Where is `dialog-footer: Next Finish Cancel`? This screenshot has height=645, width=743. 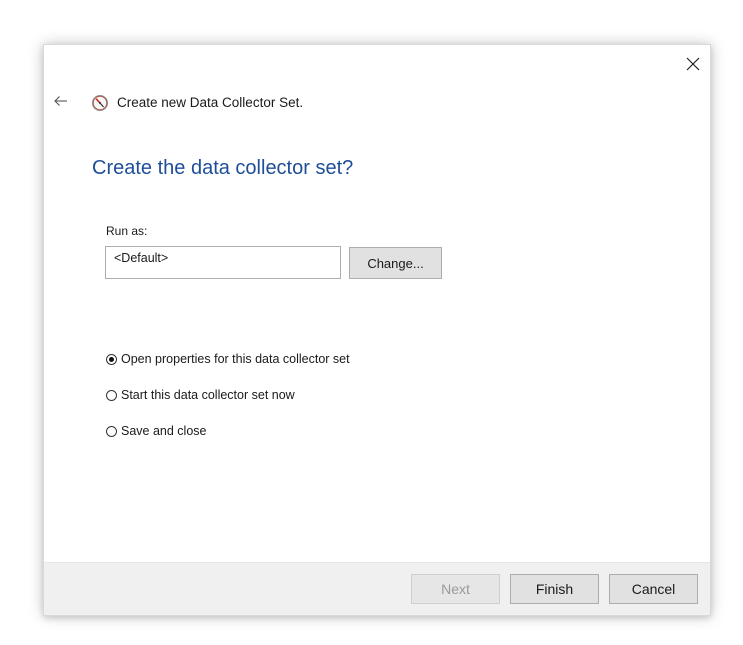 dialog-footer: Next Finish Cancel is located at coordinates (377, 588).